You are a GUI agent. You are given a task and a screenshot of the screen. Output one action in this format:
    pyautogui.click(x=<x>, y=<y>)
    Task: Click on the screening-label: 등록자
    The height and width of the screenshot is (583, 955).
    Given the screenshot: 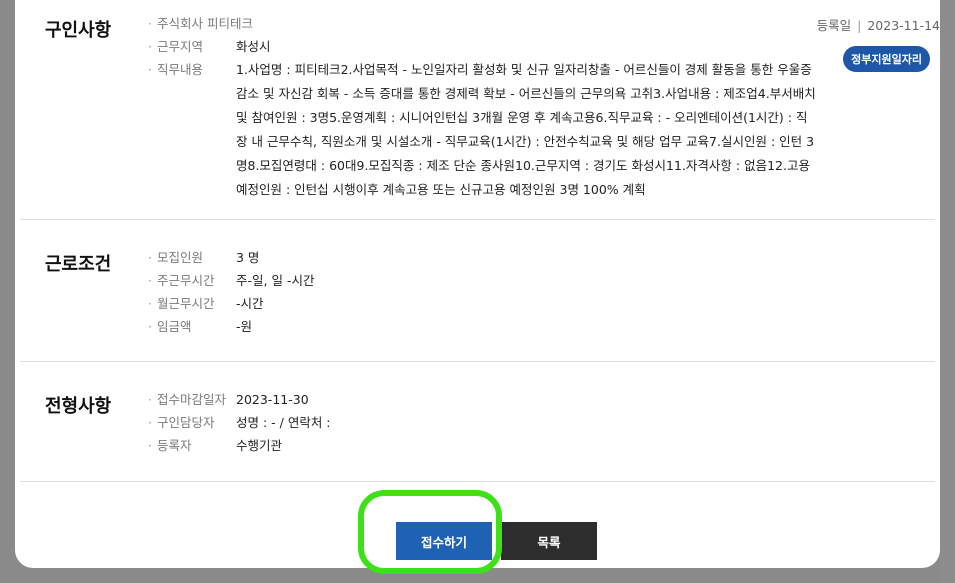 What is the action you would take?
    pyautogui.click(x=192, y=445)
    